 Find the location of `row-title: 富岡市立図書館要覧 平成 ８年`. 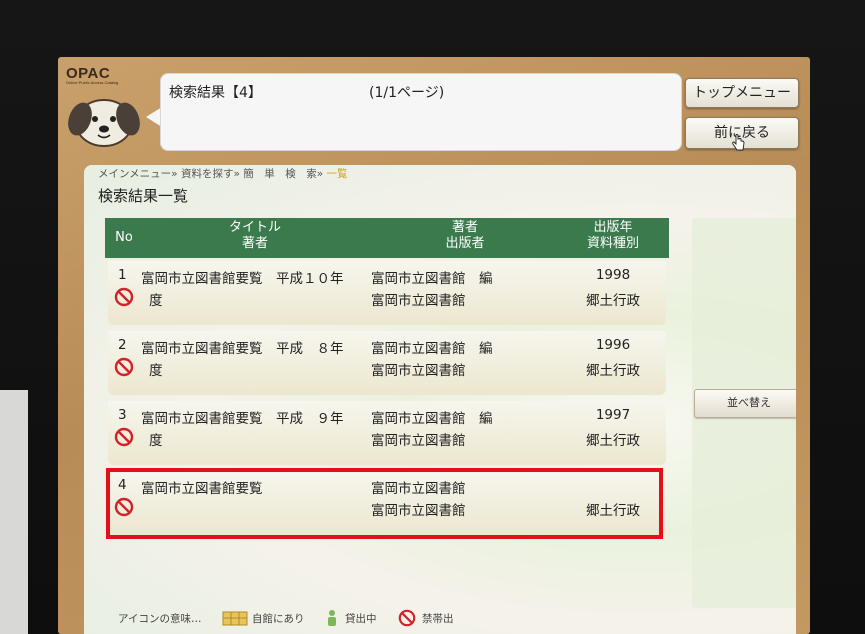

row-title: 富岡市立図書館要覧 平成 ８年 is located at coordinates (242, 349).